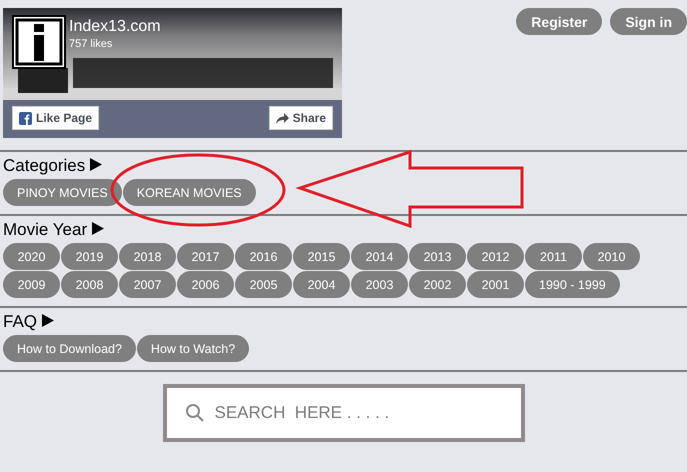 This screenshot has height=472, width=687. I want to click on menu-pill: 2004, so click(321, 284).